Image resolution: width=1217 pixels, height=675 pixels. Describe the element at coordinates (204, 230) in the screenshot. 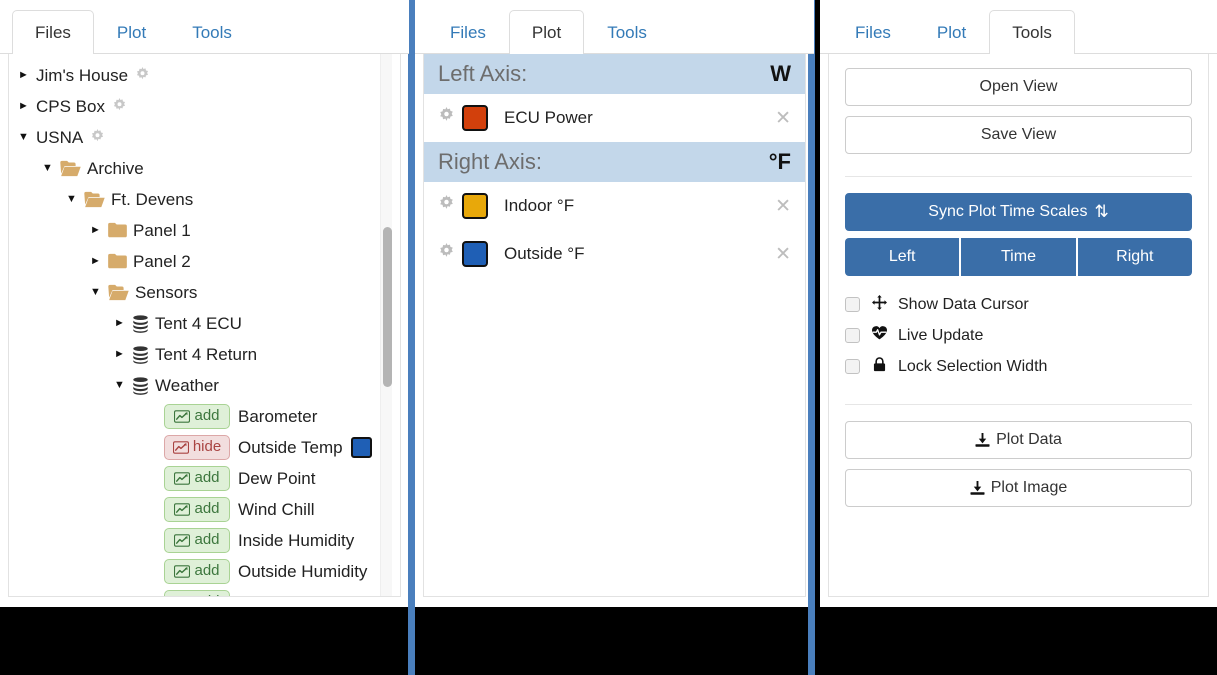

I see `tree-node: ► Panel 1` at that location.